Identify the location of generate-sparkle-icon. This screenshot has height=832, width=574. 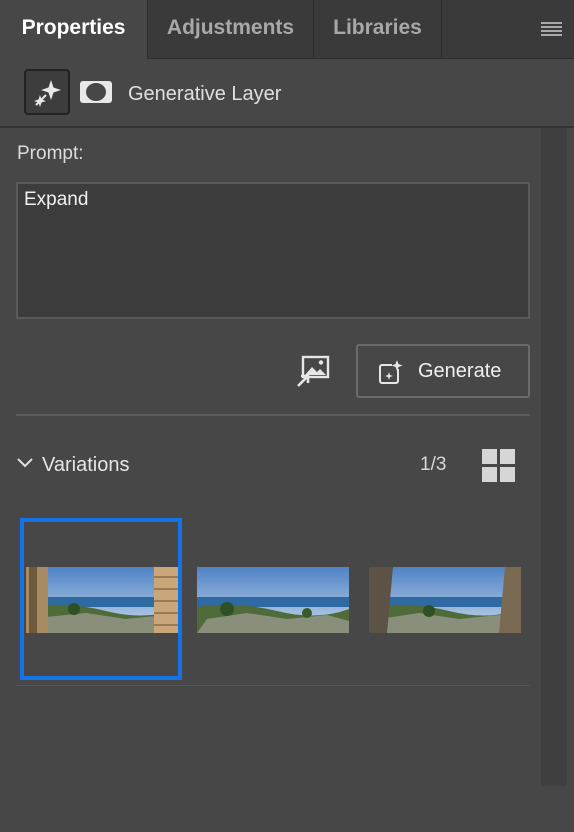
(391, 371).